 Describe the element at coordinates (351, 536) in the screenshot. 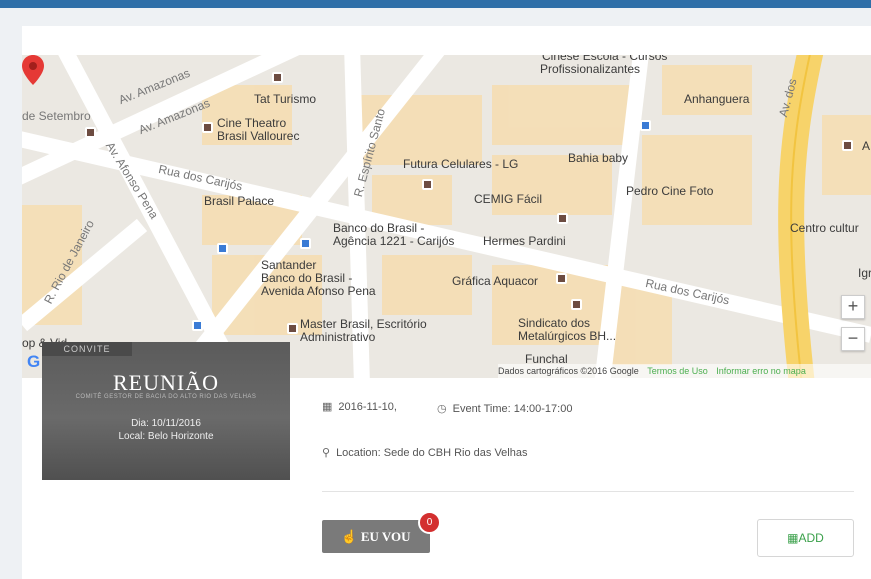

I see `thumbs-up-icon: ☝` at that location.